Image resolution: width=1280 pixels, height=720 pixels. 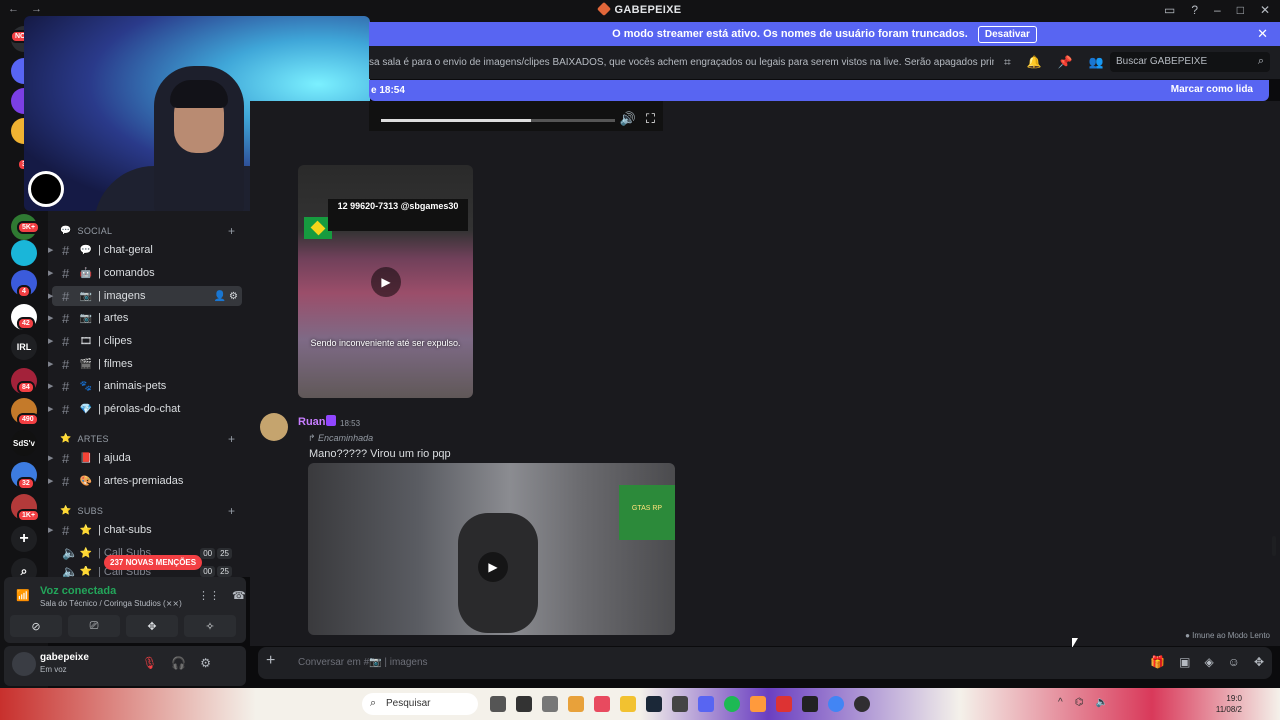 I want to click on channel-filmes: ▶ # 🎬 | filmes, so click(x=145, y=364).